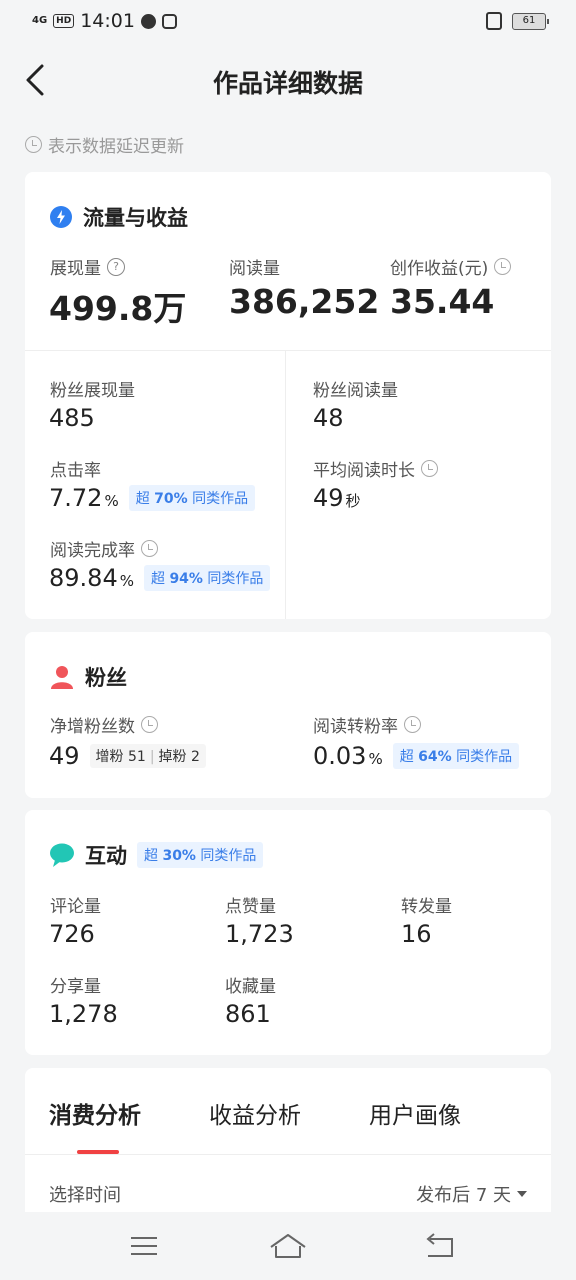  I want to click on menu-icon, so click(144, 1246).